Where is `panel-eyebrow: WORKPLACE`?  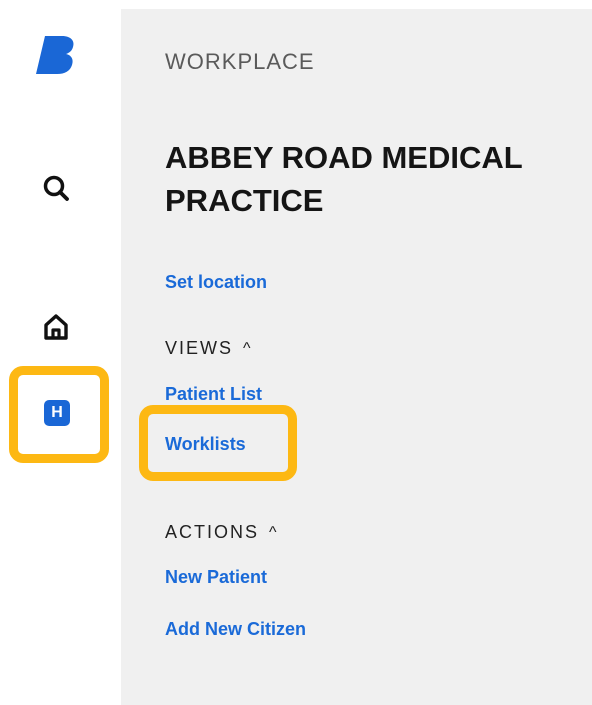 panel-eyebrow: WORKPLACE is located at coordinates (240, 61).